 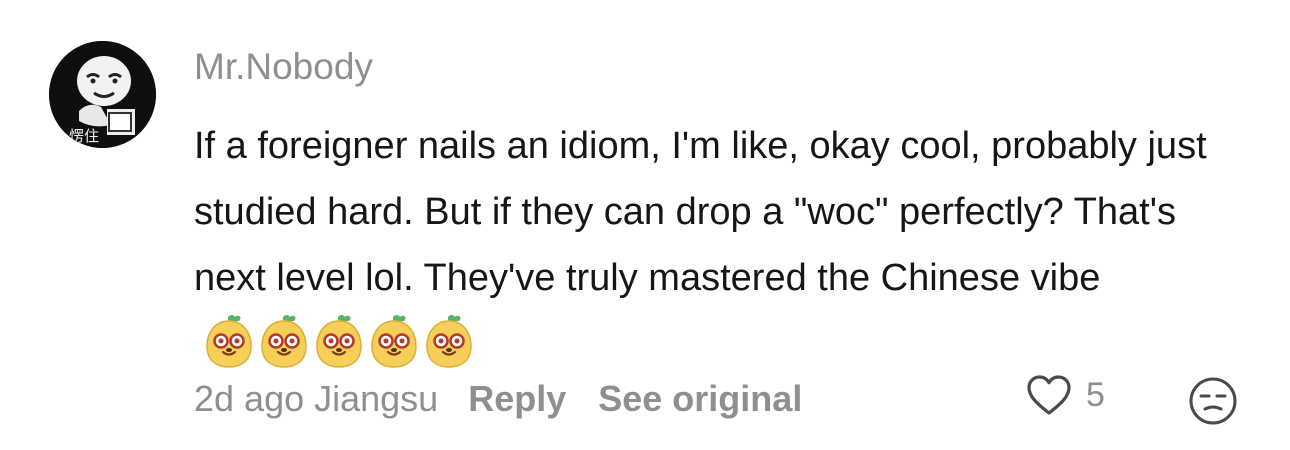 I want to click on see-original-button: See original, so click(x=700, y=399).